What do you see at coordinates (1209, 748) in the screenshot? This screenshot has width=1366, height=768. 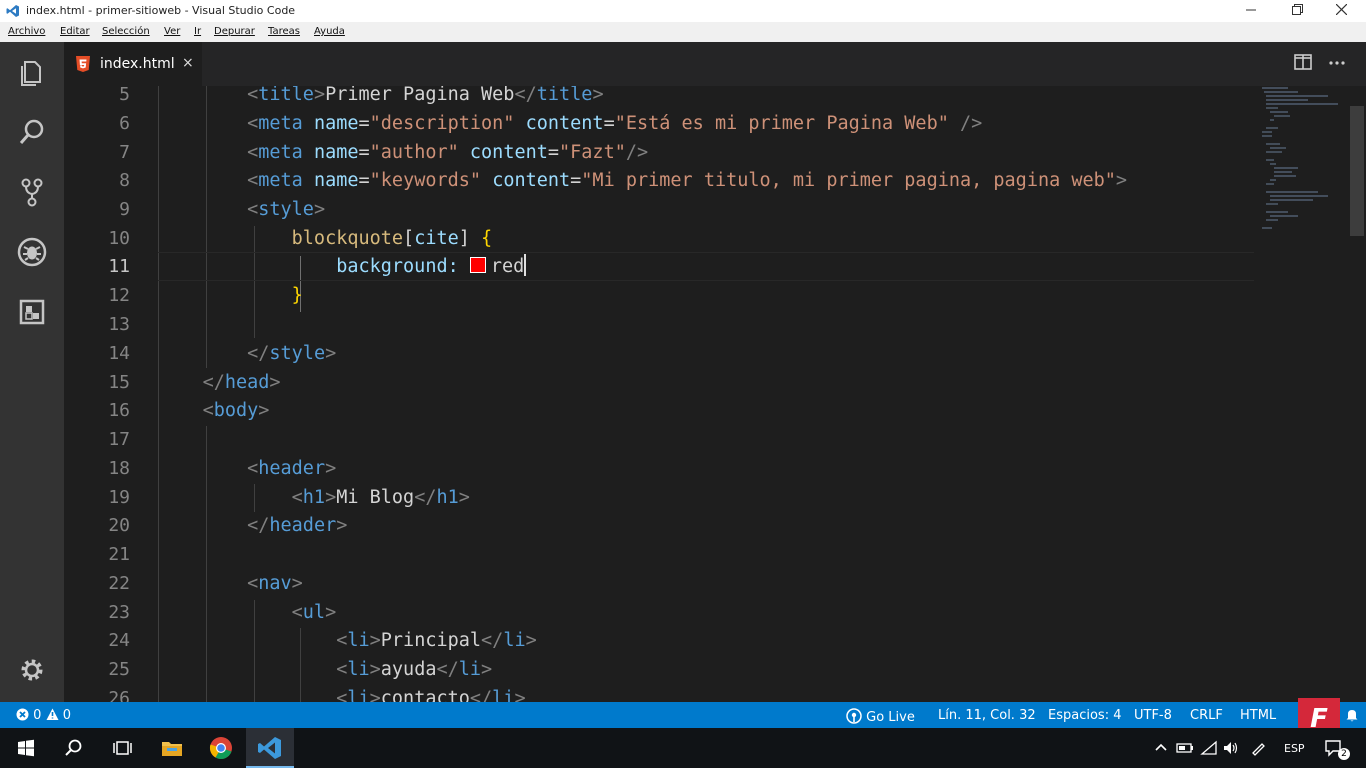 I see `network-icon` at bounding box center [1209, 748].